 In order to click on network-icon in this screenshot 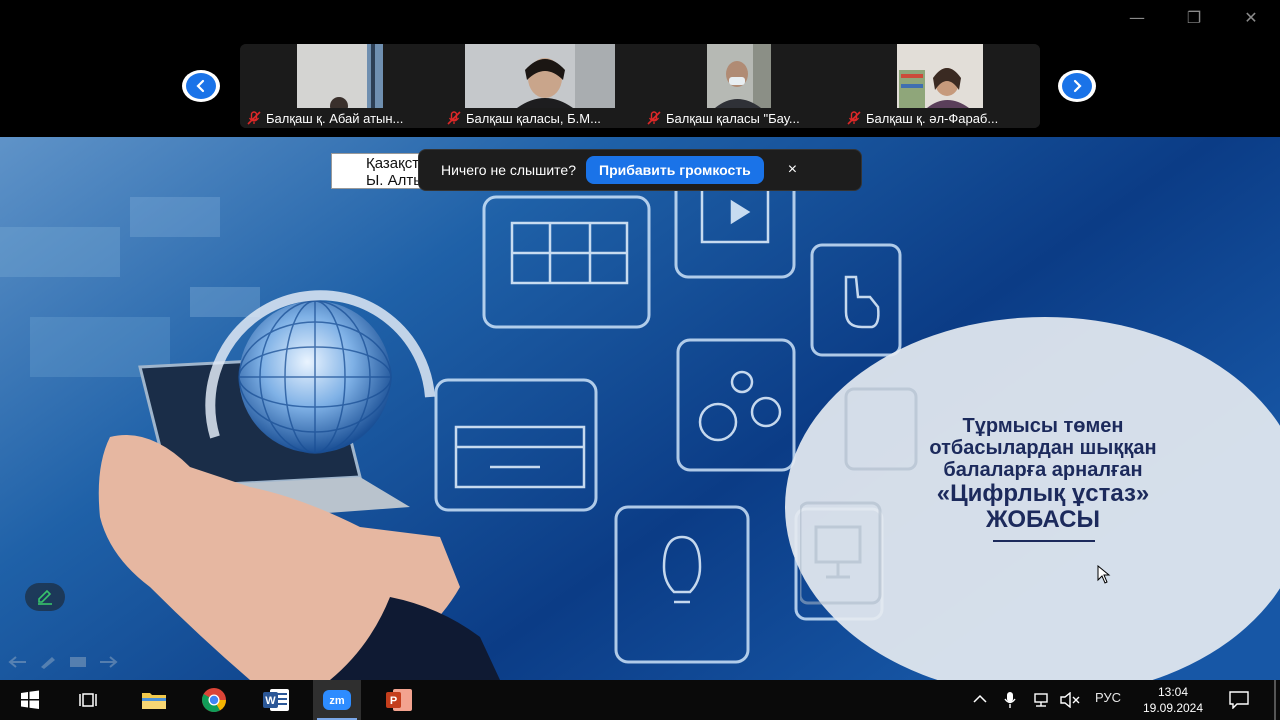, I will do `click(1041, 700)`.